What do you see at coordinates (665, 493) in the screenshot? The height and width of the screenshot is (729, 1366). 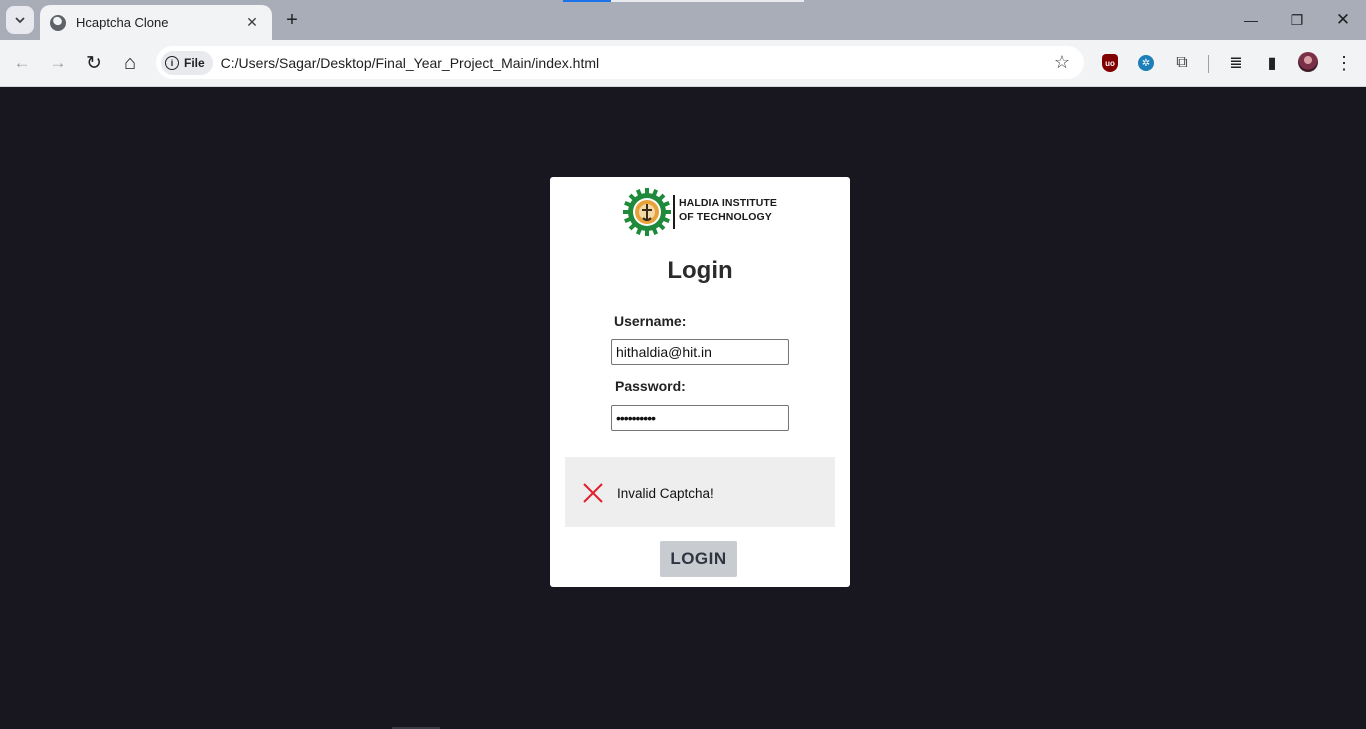 I see `captcha-status-text: Invalid Captcha!` at bounding box center [665, 493].